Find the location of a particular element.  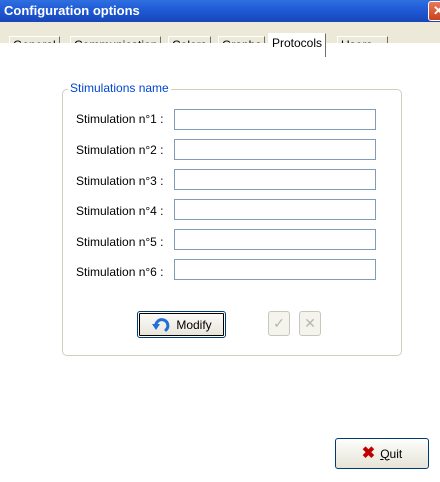

stimulation-4-label: Stimulation n°4 : is located at coordinates (120, 211).